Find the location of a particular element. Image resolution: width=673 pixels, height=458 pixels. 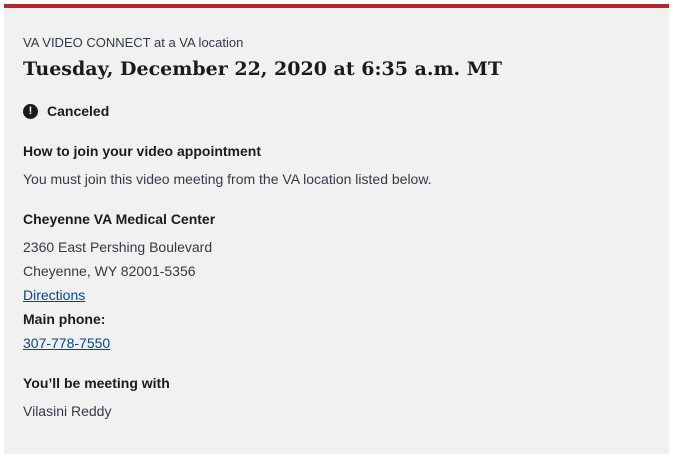

location-name: Cheyenne VA Medical Center is located at coordinates (119, 219).